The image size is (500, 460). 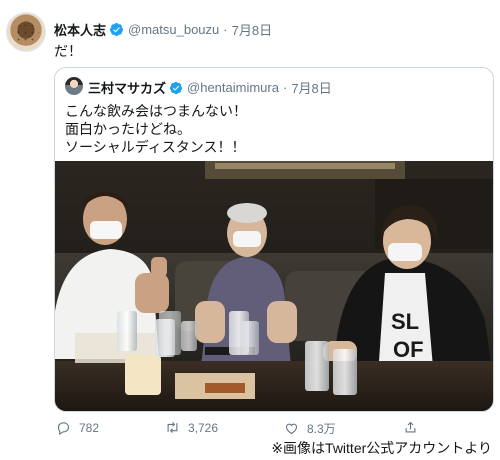 I want to click on quoted-author-handle: @hentaimimura, so click(x=233, y=87).